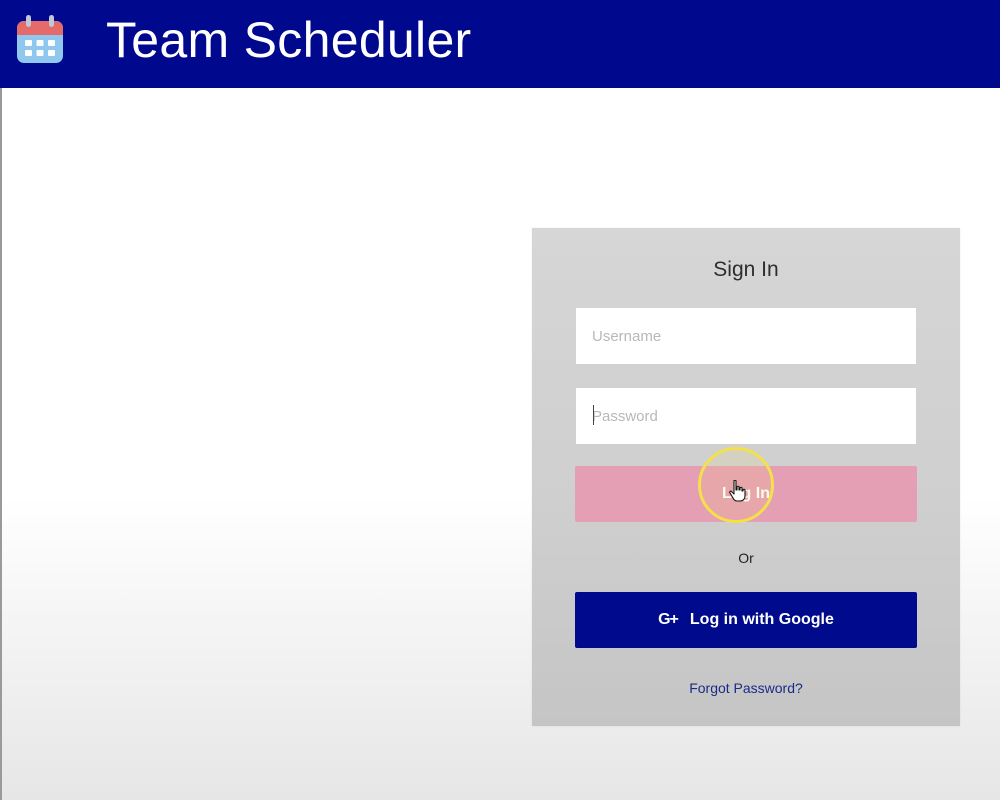 The width and height of the screenshot is (1000, 800). Describe the element at coordinates (500, 44) in the screenshot. I see `app-header: Team Scheduler` at that location.